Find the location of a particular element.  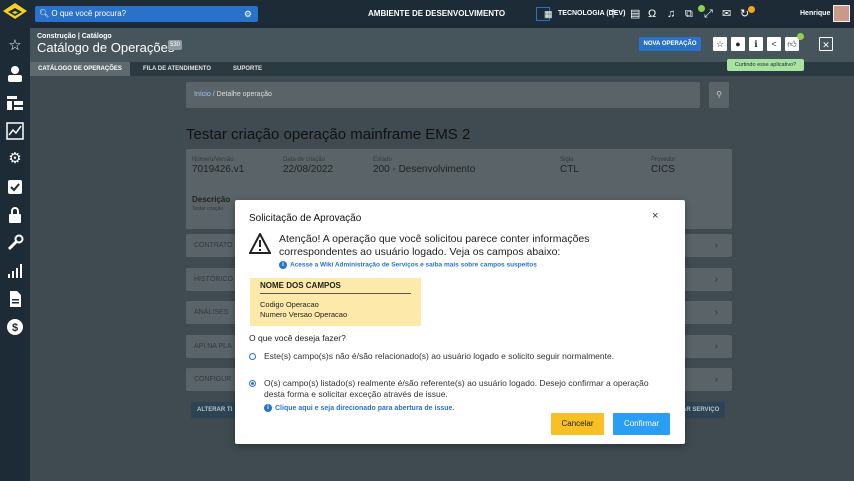

operation-title: Testar criação operação mainframe EMS 2 is located at coordinates (328, 134).